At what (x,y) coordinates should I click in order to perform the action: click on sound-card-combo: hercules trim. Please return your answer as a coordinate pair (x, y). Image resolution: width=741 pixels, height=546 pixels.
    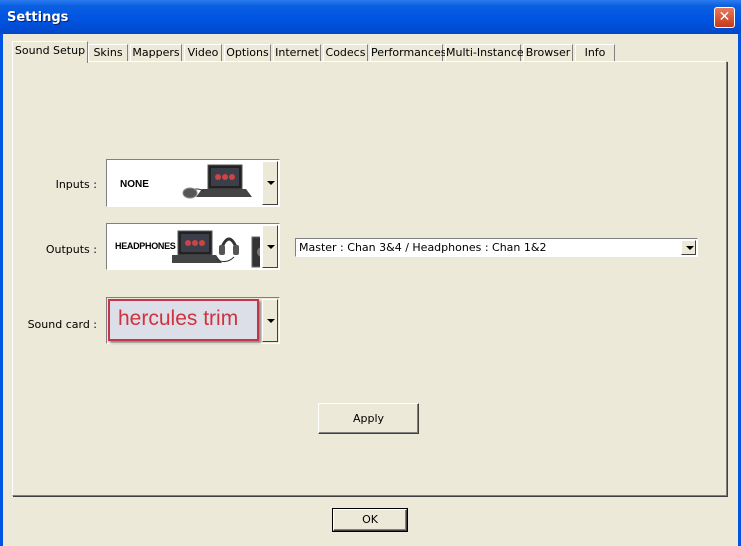
    Looking at the image, I should click on (193, 320).